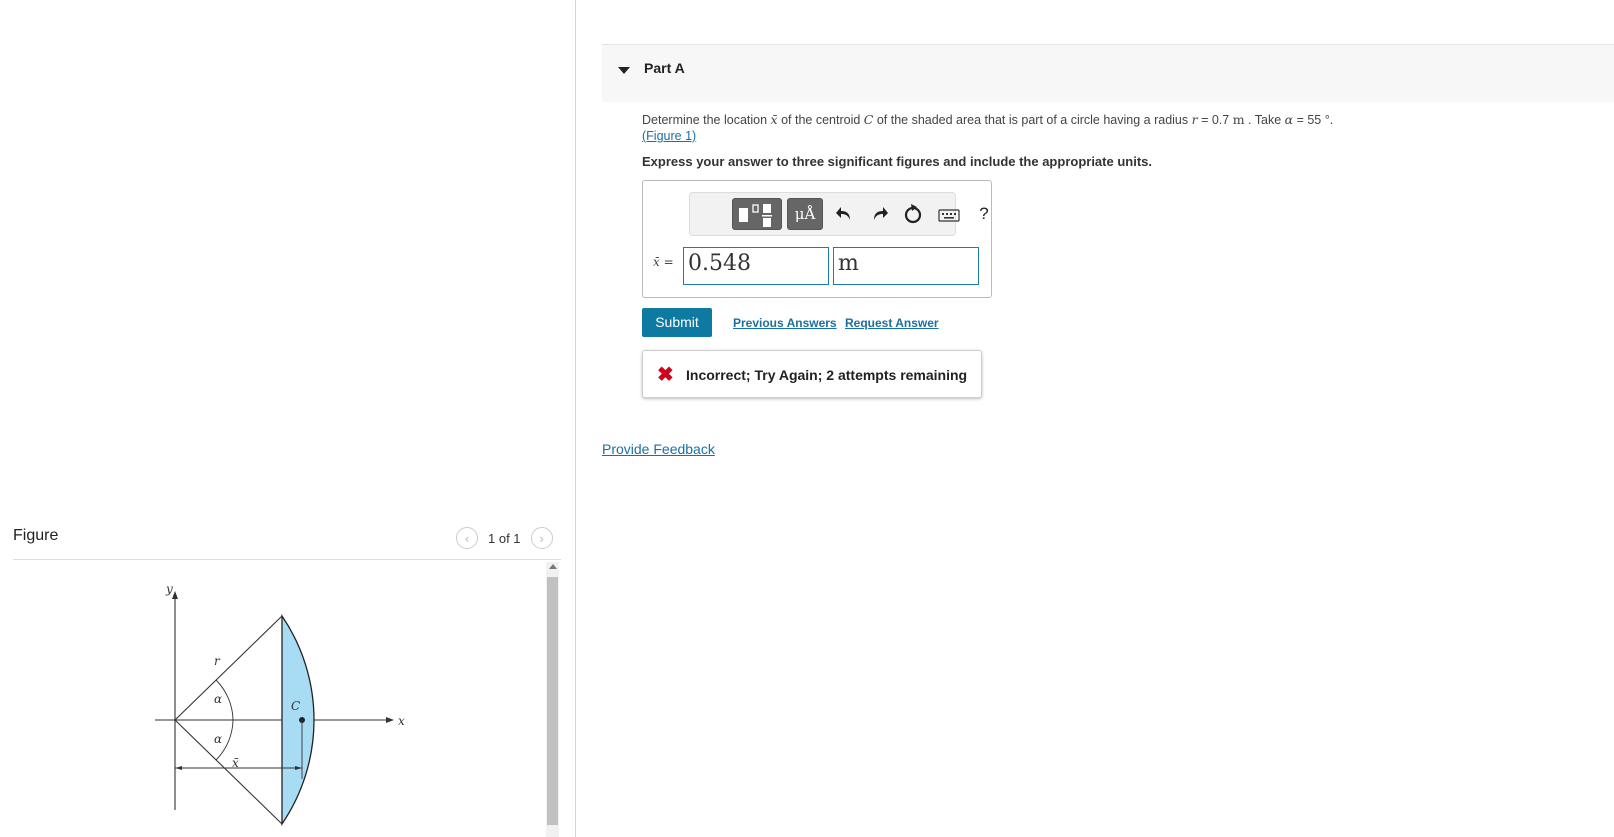 Image resolution: width=1614 pixels, height=837 pixels. Describe the element at coordinates (228, 772) in the screenshot. I see `radius-bottom` at that location.